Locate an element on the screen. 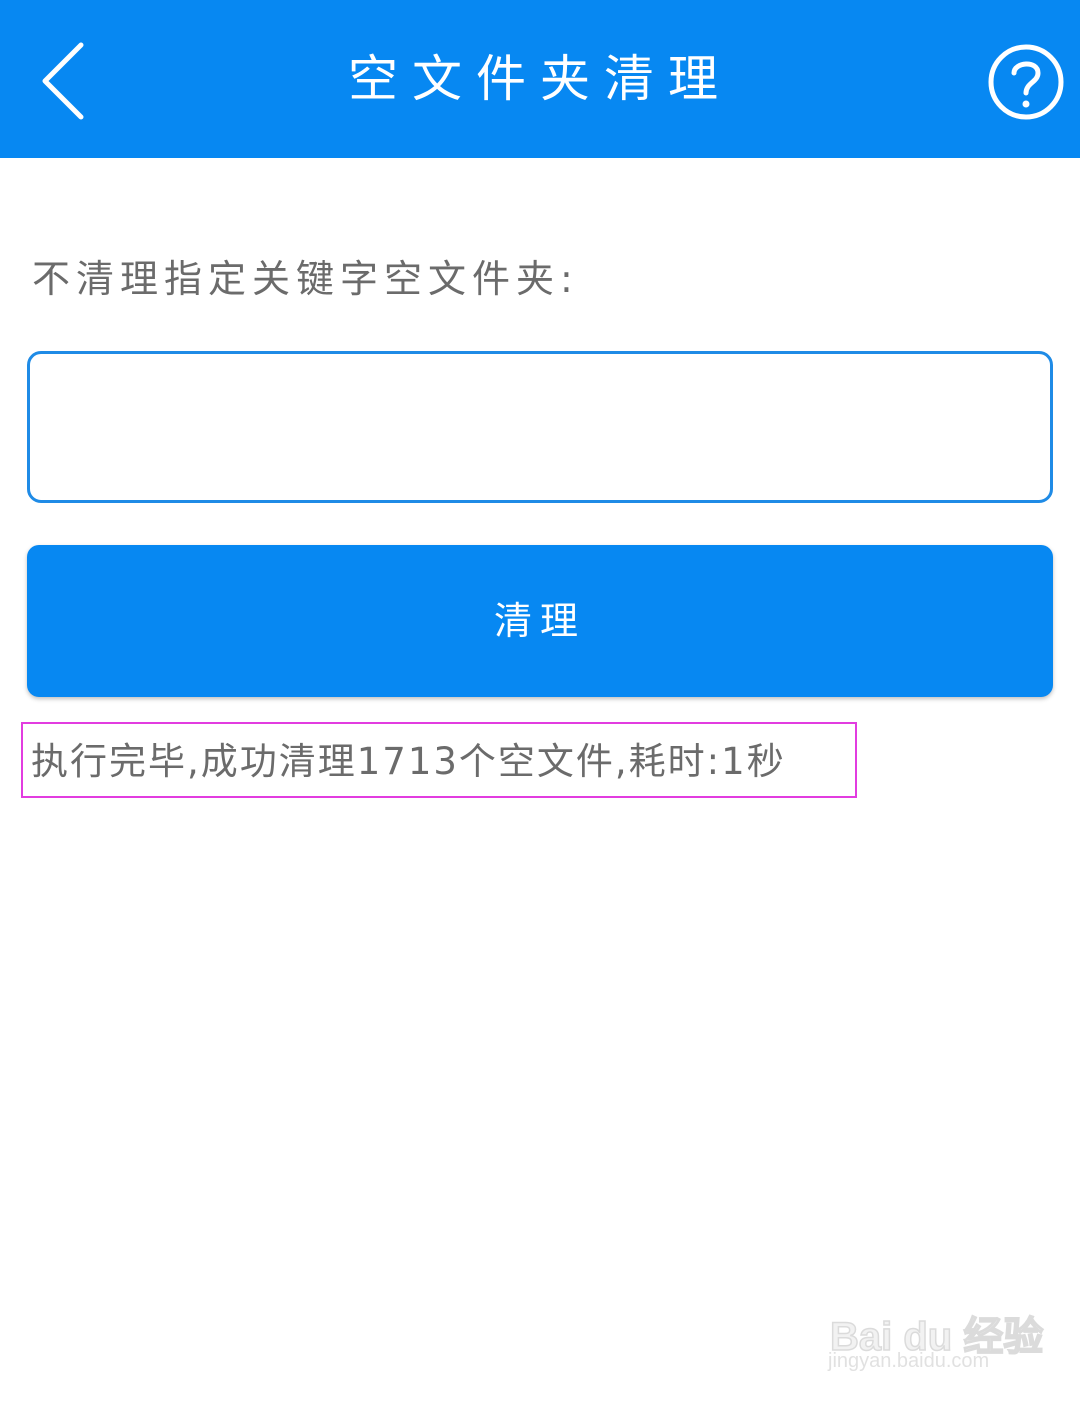 The width and height of the screenshot is (1080, 1404). result-highlight-box: 执行完毕,成功清理1713个空文件,耗时:1秒 is located at coordinates (439, 760).